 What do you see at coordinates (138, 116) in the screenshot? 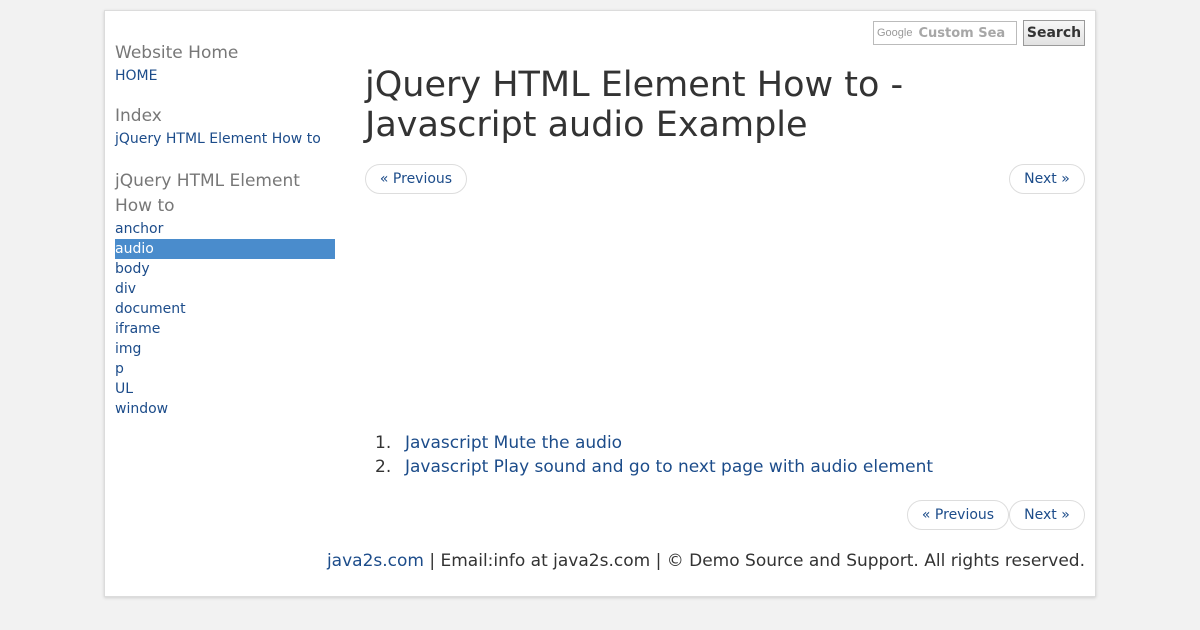
I see `index-heading: Index` at bounding box center [138, 116].